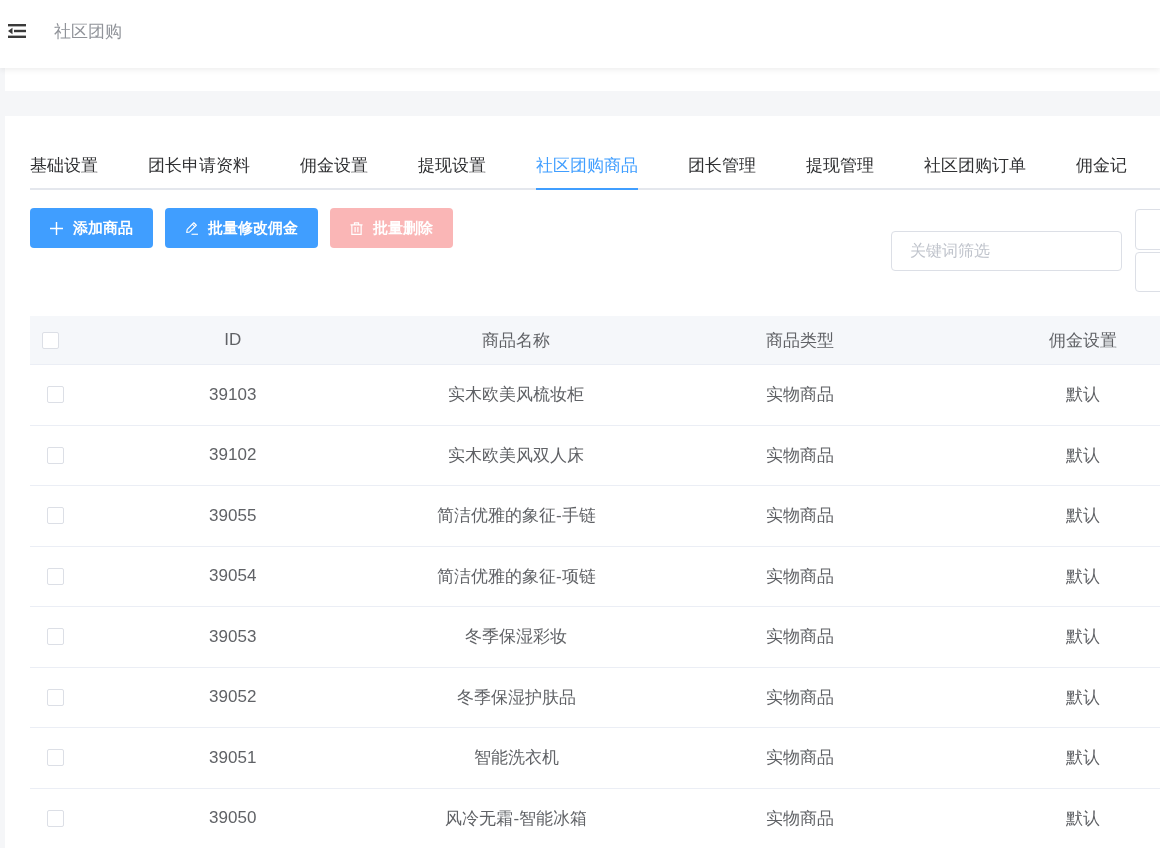 Image resolution: width=1160 pixels, height=848 pixels. What do you see at coordinates (516, 395) in the screenshot?
I see `table-cell: 实木欧美风梳妆柜` at bounding box center [516, 395].